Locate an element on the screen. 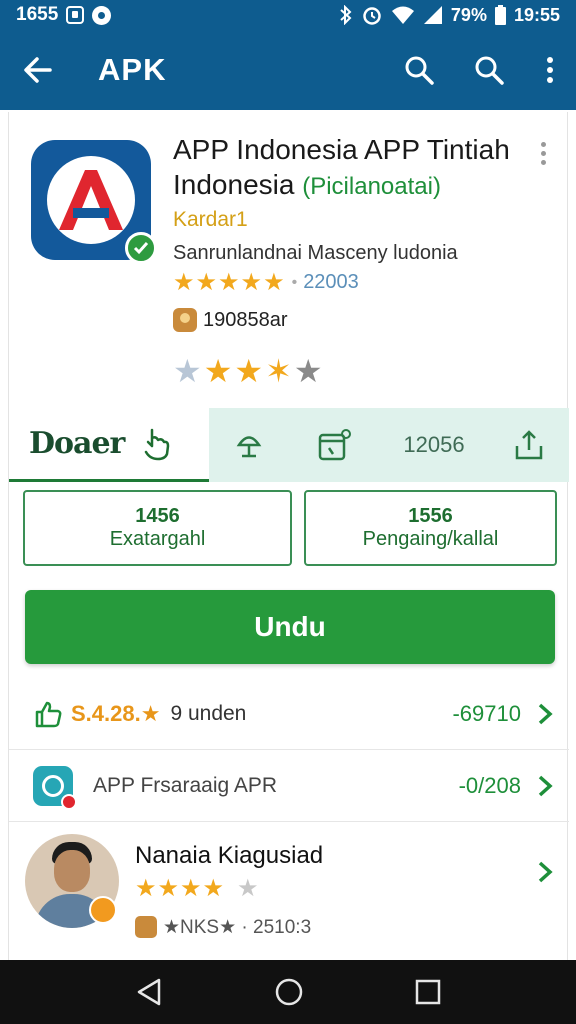 This screenshot has width=576, height=1024. tab-main: Doaer is located at coordinates (109, 445).